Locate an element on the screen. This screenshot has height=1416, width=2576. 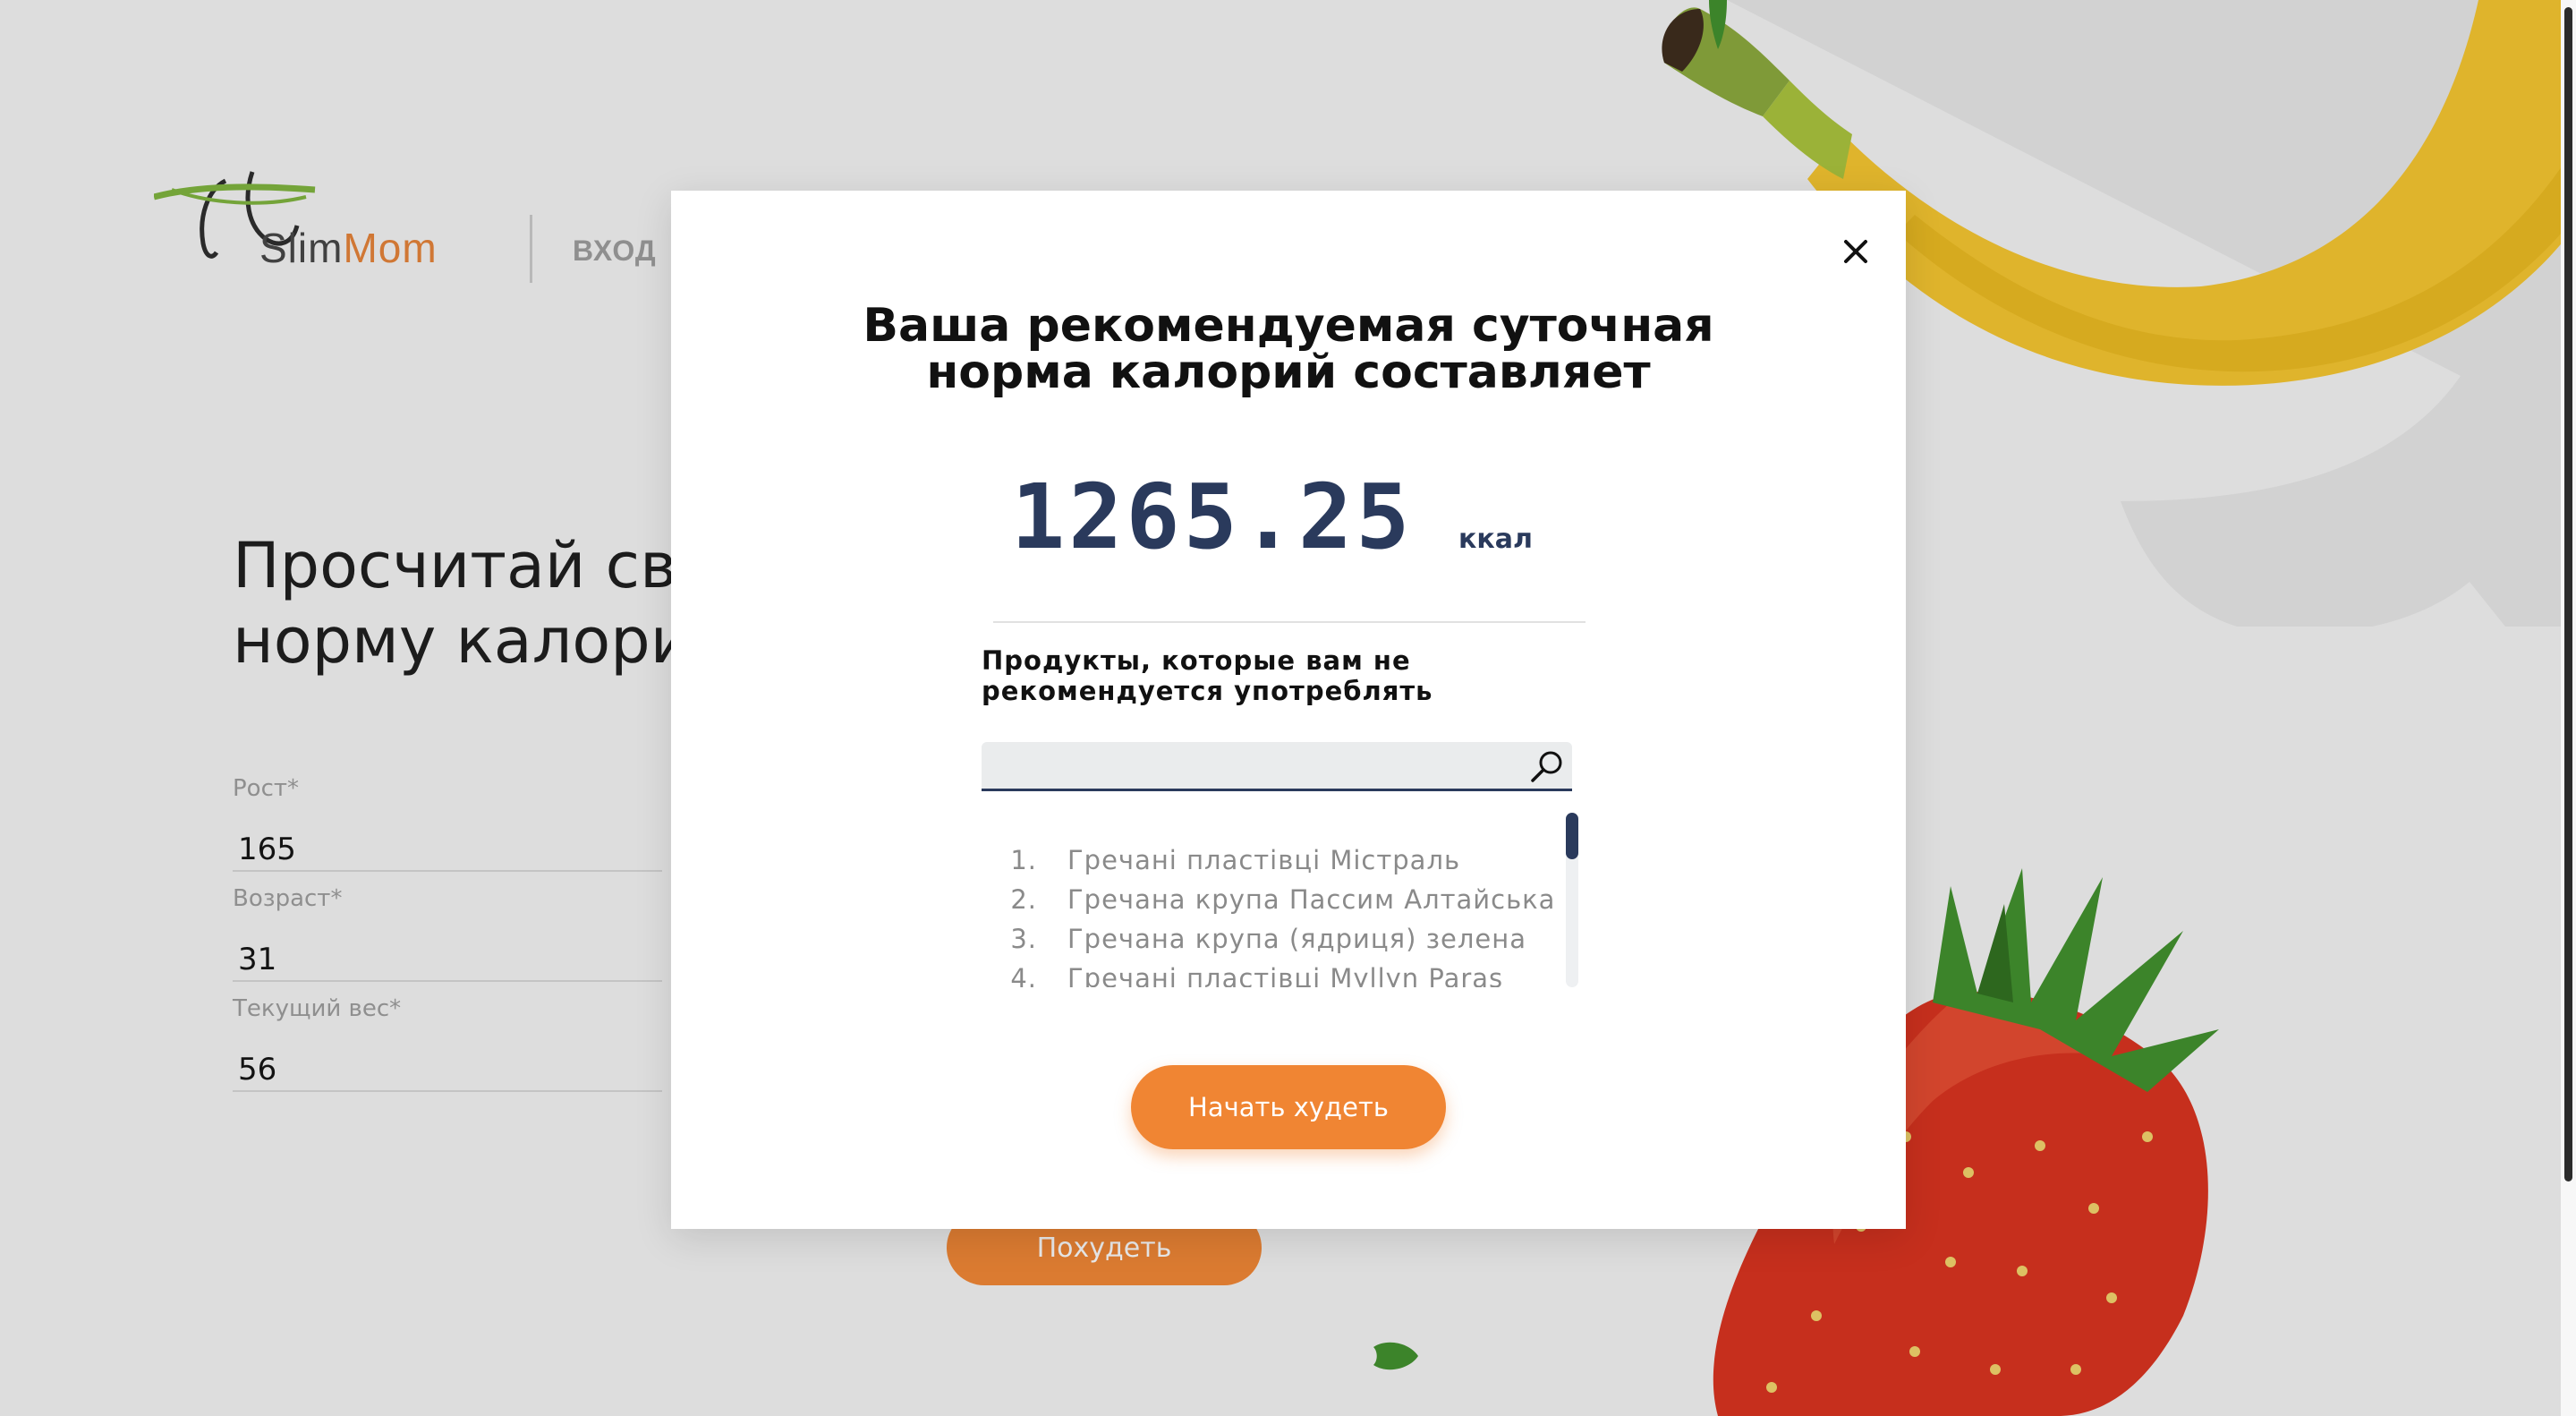
kcal-unit: ккал is located at coordinates (1495, 539).